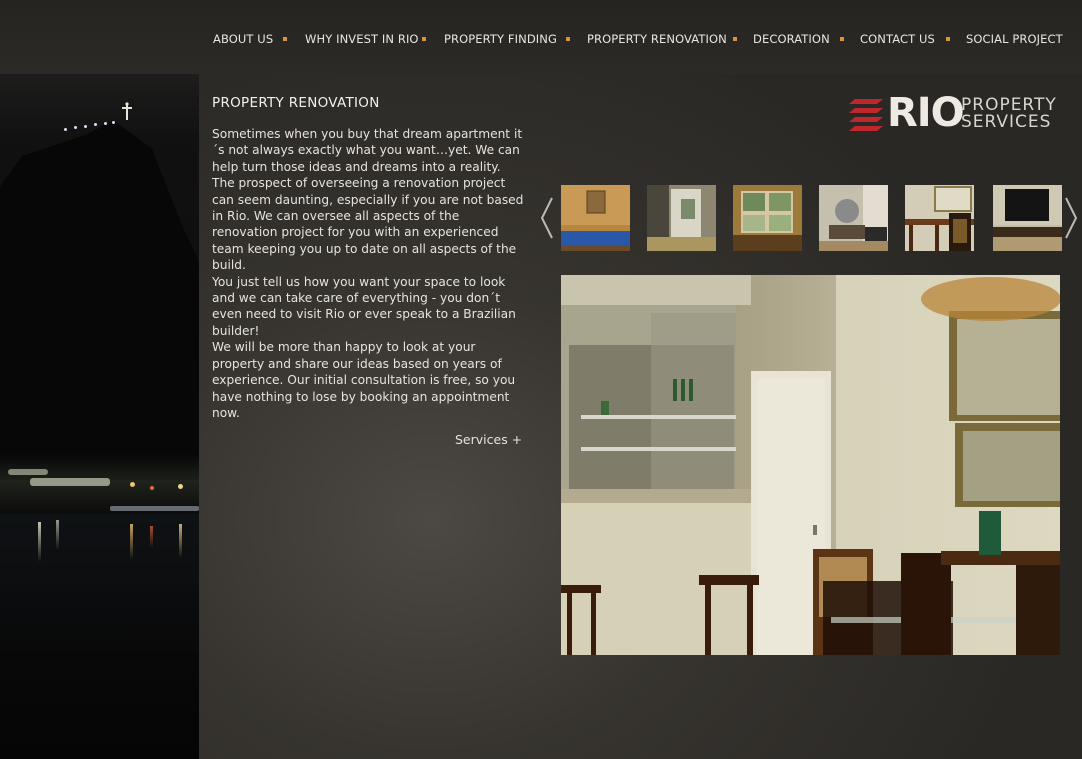 The image size is (1082, 759). I want to click on rio-property-services-logo: RIO PROPERTY SERVICES, so click(955, 113).